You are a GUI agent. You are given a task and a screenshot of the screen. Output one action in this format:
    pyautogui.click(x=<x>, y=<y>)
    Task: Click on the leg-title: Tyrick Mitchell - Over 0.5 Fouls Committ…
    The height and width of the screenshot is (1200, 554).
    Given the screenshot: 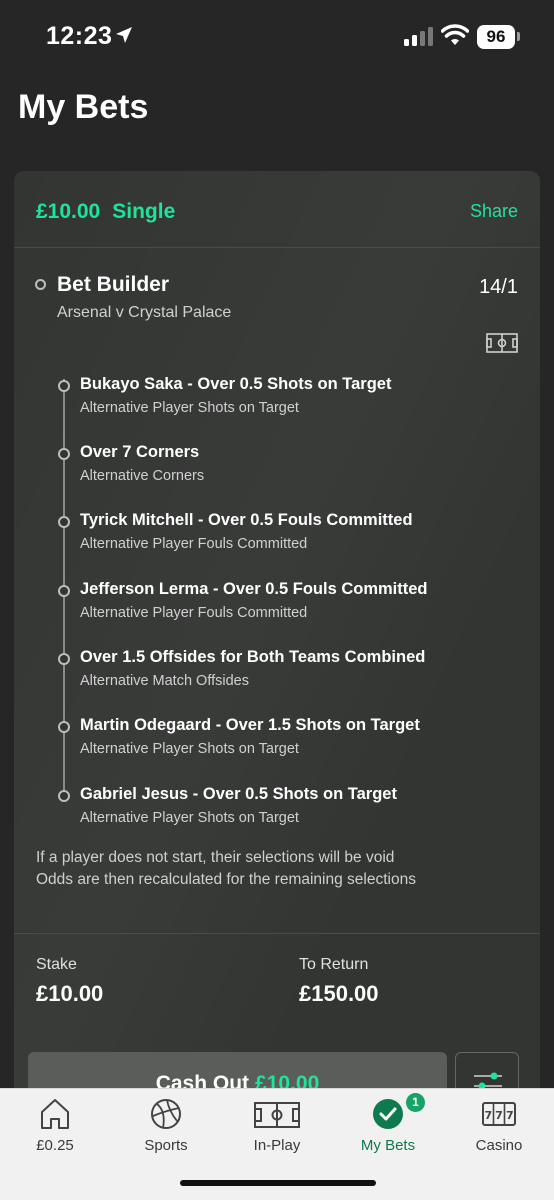 What is the action you would take?
    pyautogui.click(x=246, y=520)
    